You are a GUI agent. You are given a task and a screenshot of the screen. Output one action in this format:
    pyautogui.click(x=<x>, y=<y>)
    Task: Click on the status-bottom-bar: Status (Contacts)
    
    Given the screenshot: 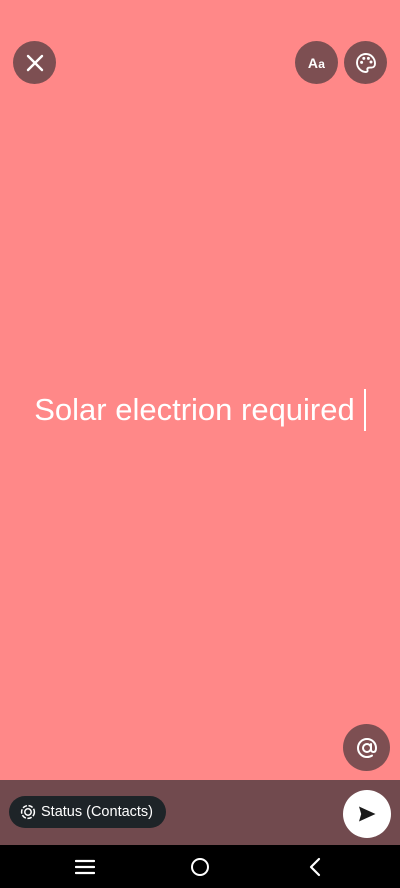 What is the action you would take?
    pyautogui.click(x=200, y=812)
    